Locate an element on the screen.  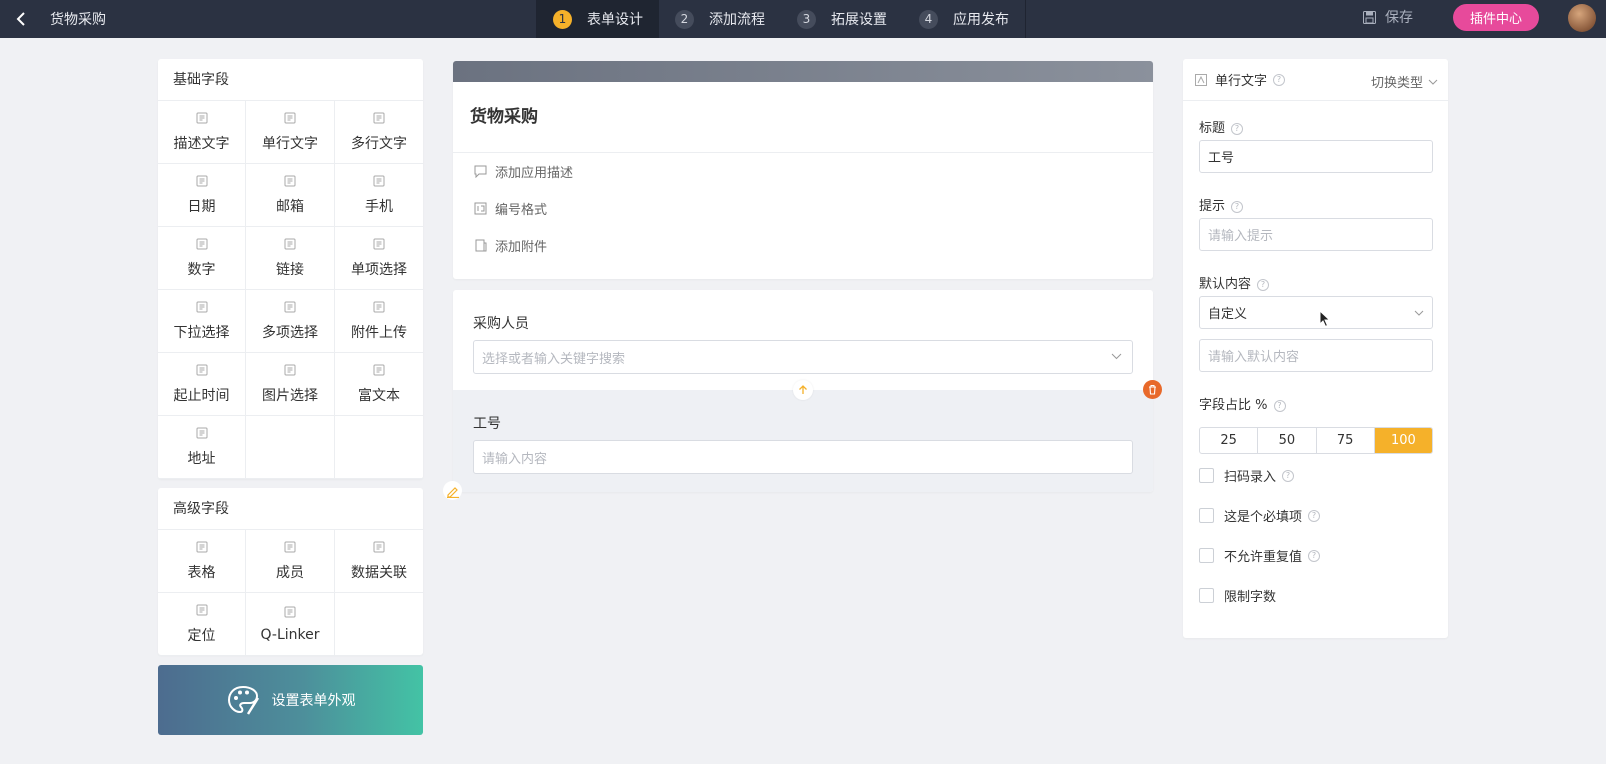
scan-input-checkbox: 扫码录入 ? is located at coordinates (1247, 475).